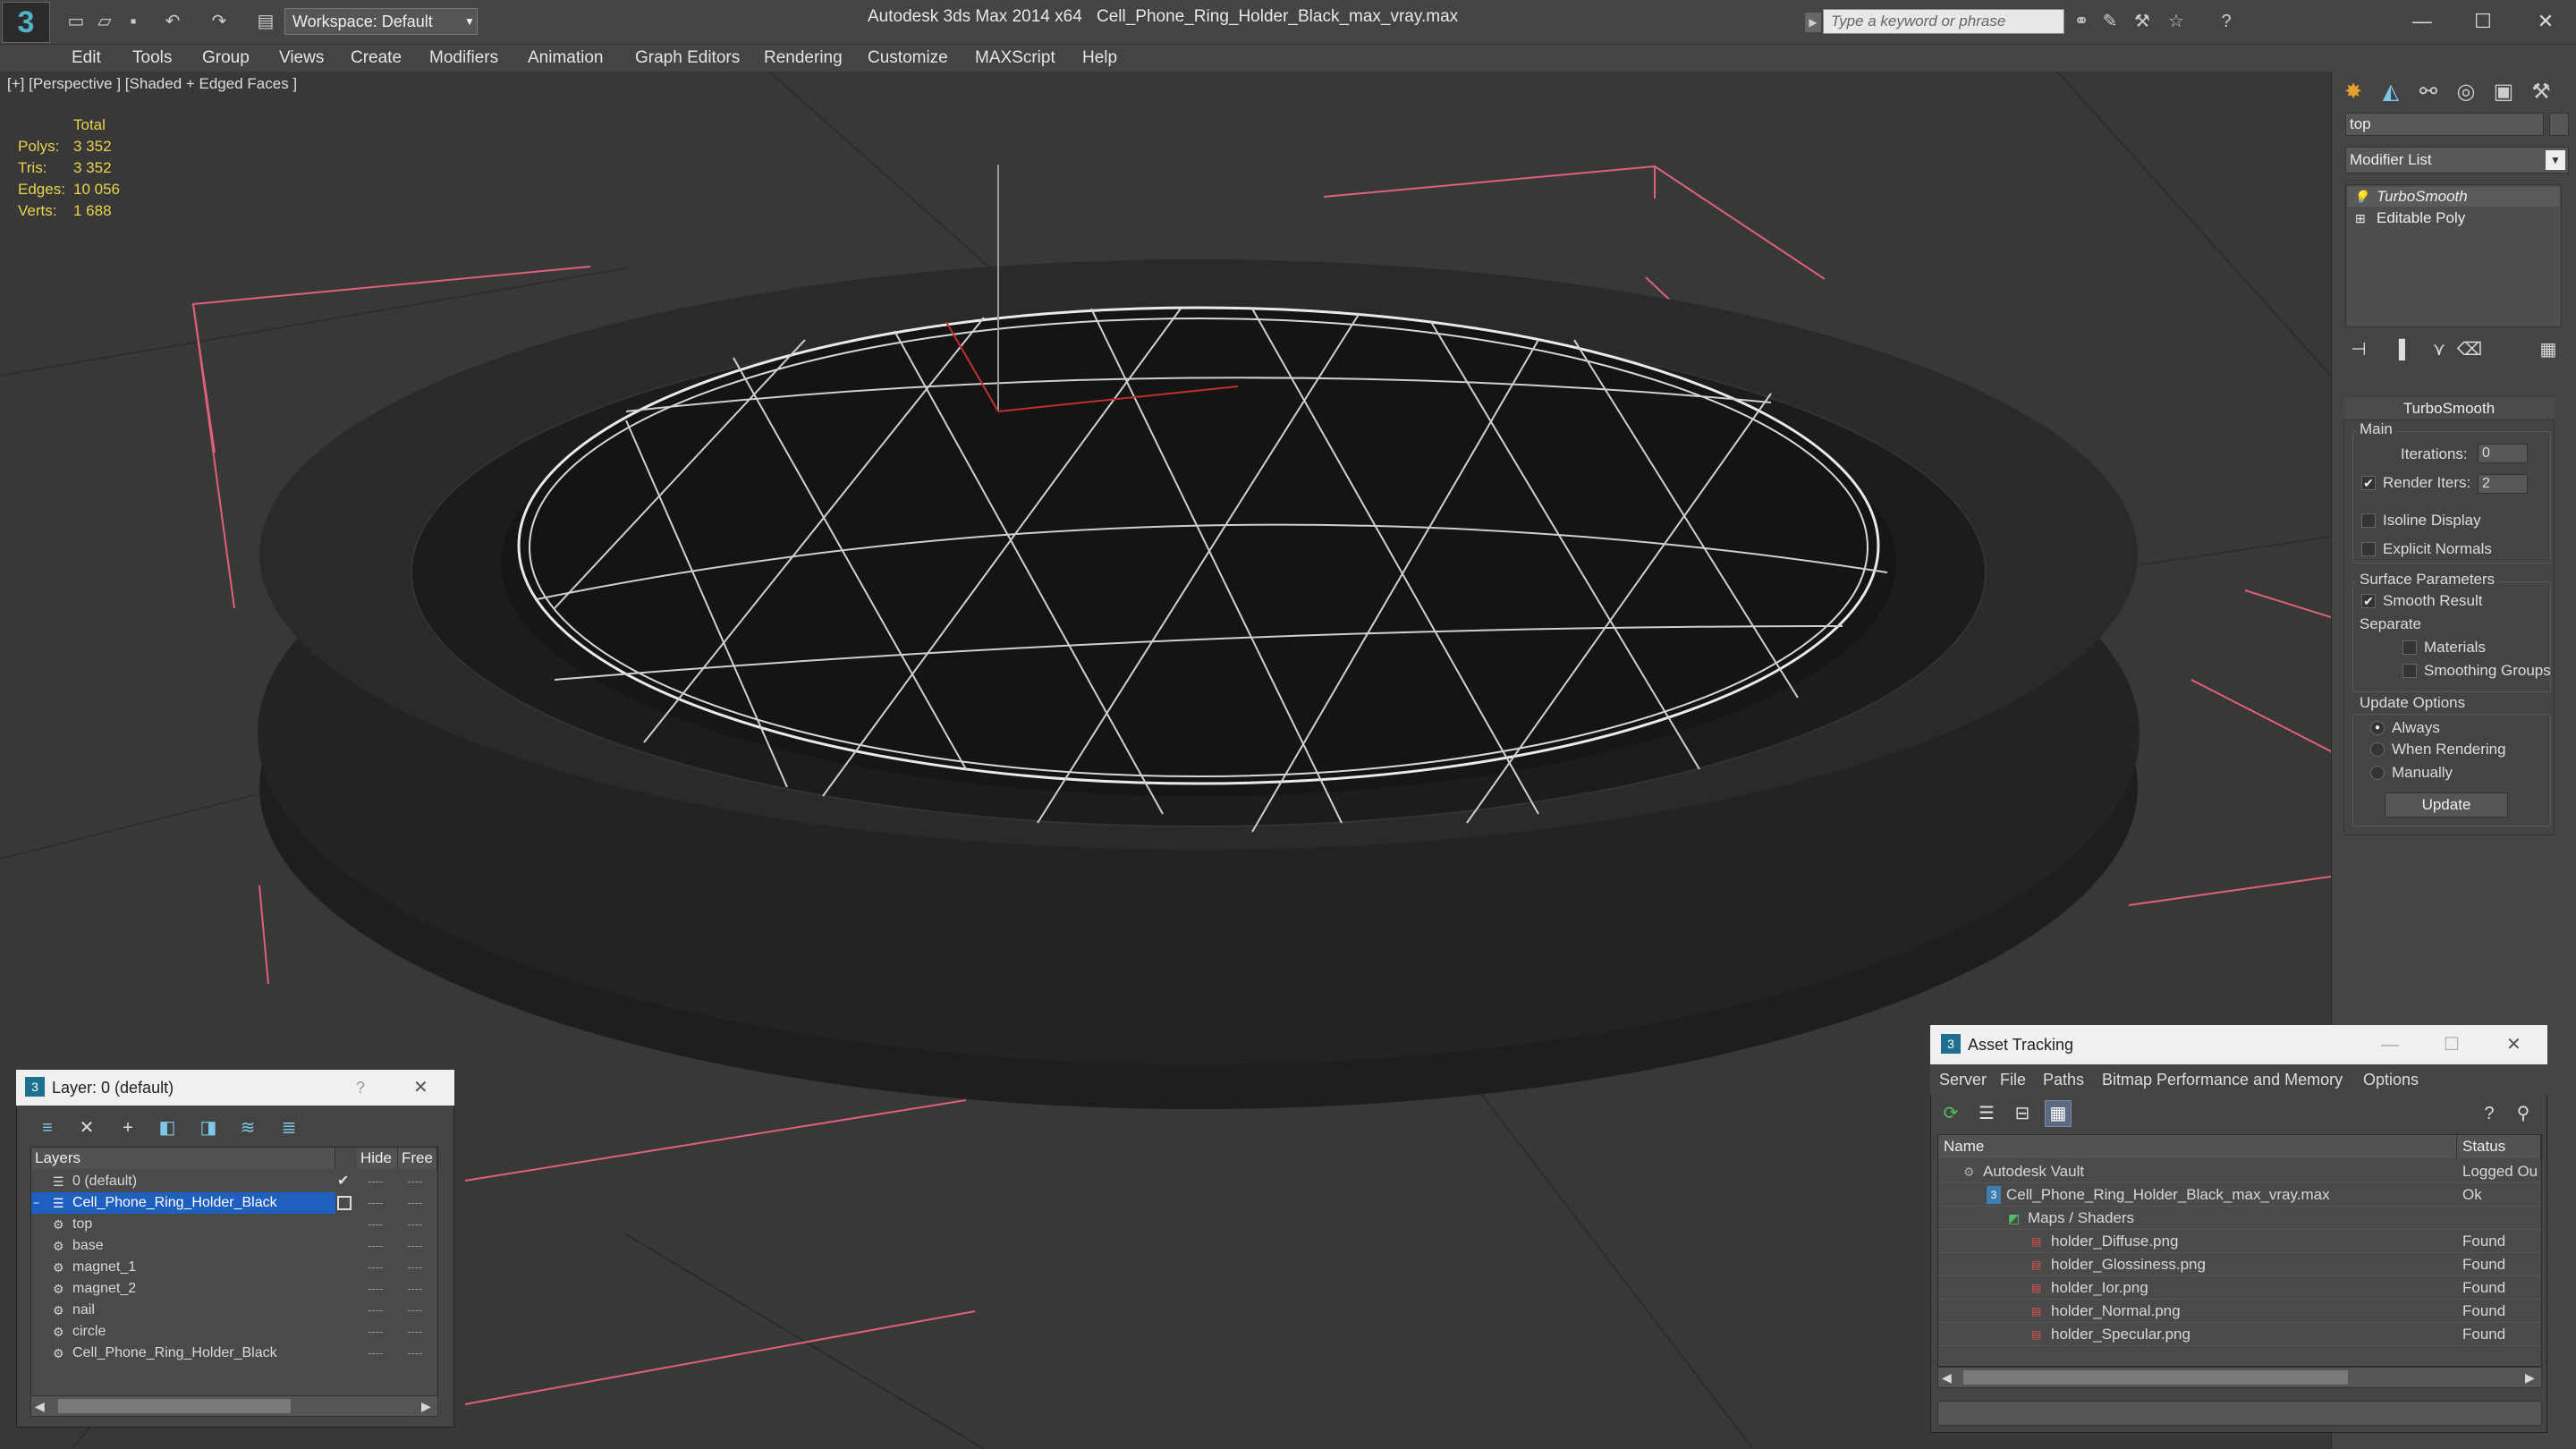  What do you see at coordinates (234, 1332) in the screenshot?
I see `object-row: ⚙ circle ---- ----` at bounding box center [234, 1332].